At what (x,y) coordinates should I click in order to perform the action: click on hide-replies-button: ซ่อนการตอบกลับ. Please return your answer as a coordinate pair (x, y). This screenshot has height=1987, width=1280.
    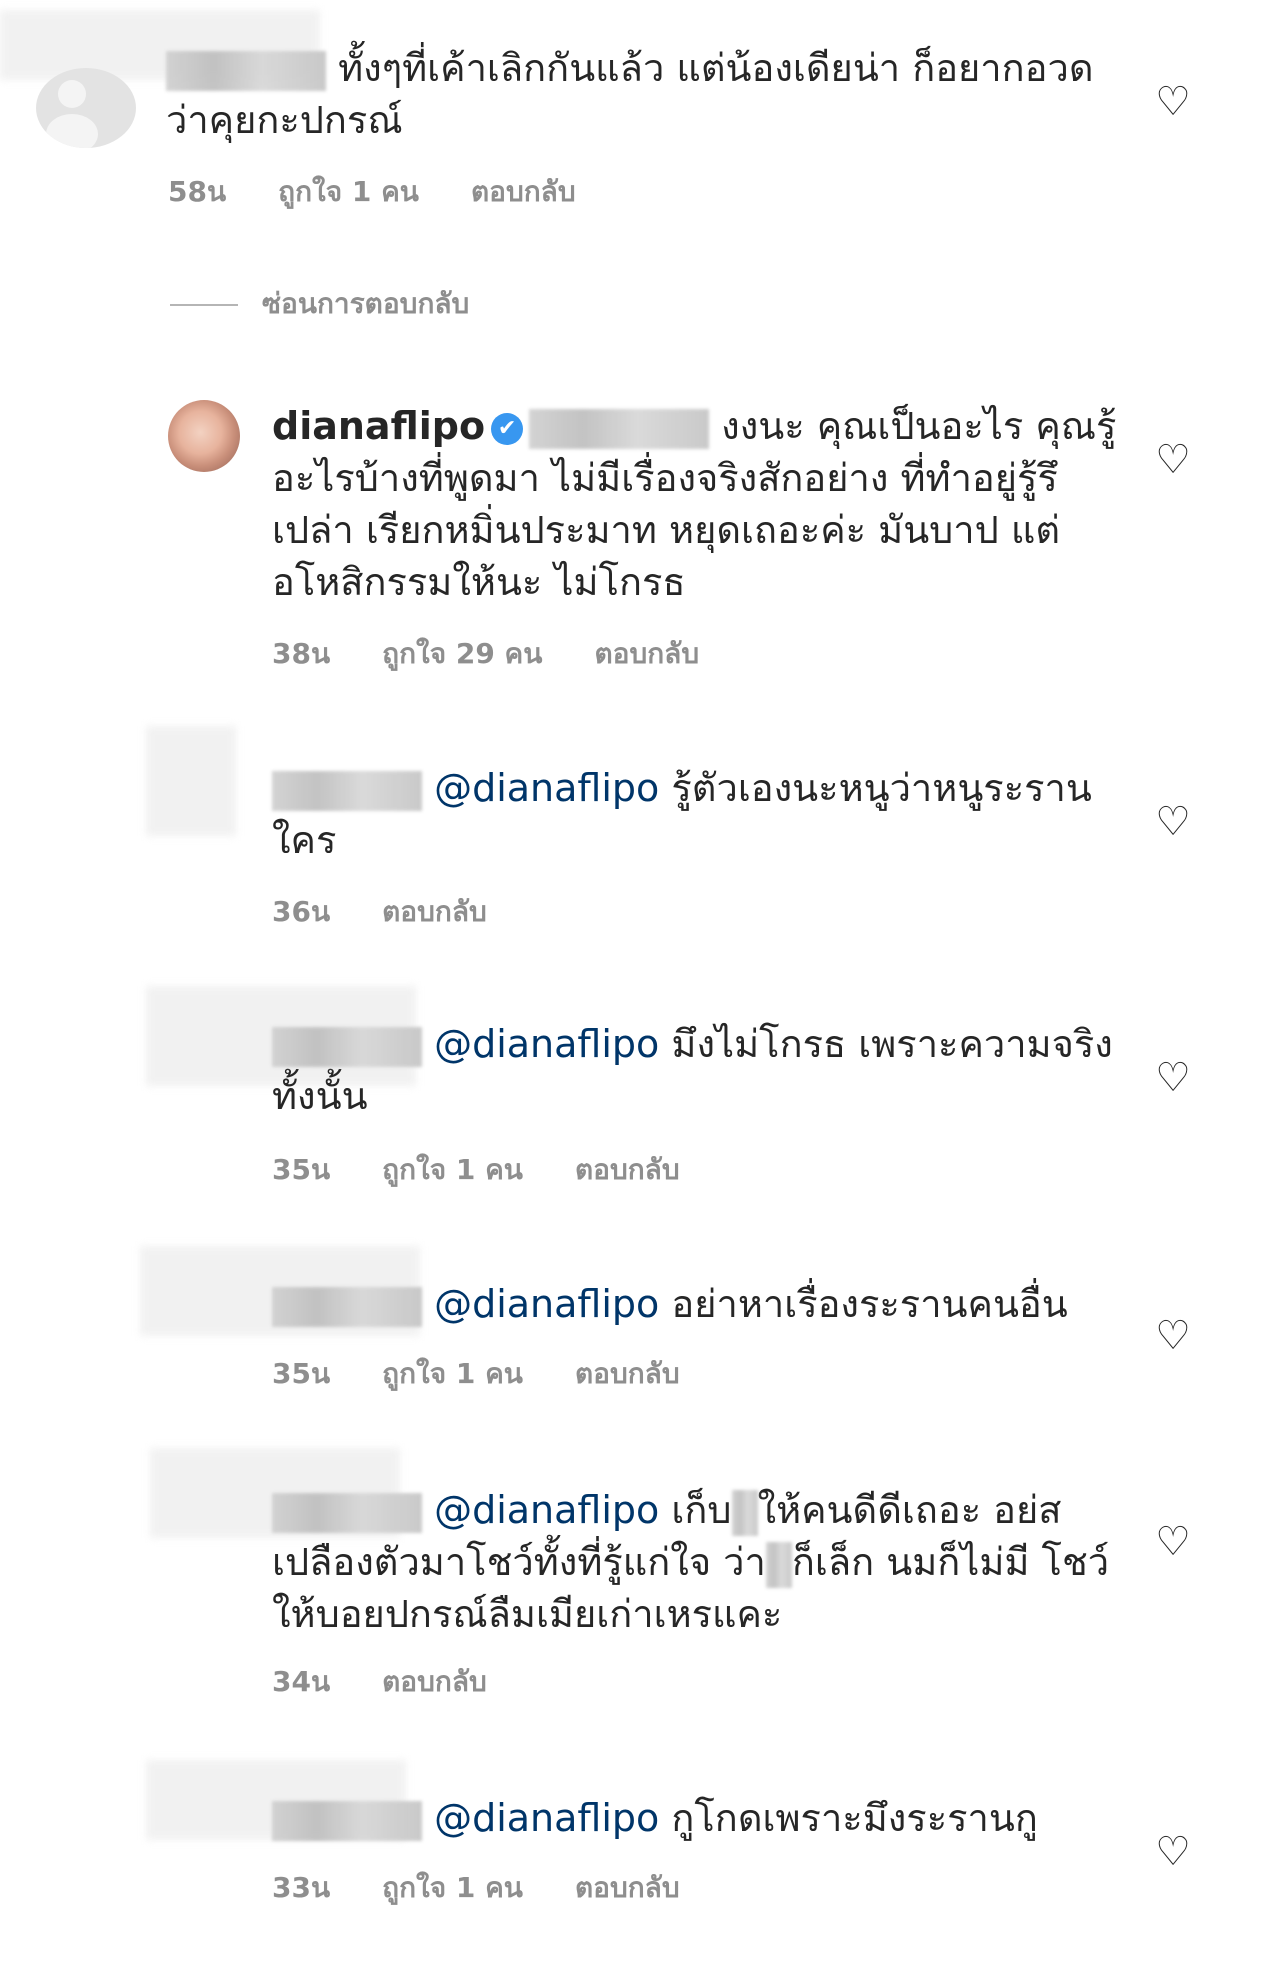
    Looking at the image, I should click on (319, 304).